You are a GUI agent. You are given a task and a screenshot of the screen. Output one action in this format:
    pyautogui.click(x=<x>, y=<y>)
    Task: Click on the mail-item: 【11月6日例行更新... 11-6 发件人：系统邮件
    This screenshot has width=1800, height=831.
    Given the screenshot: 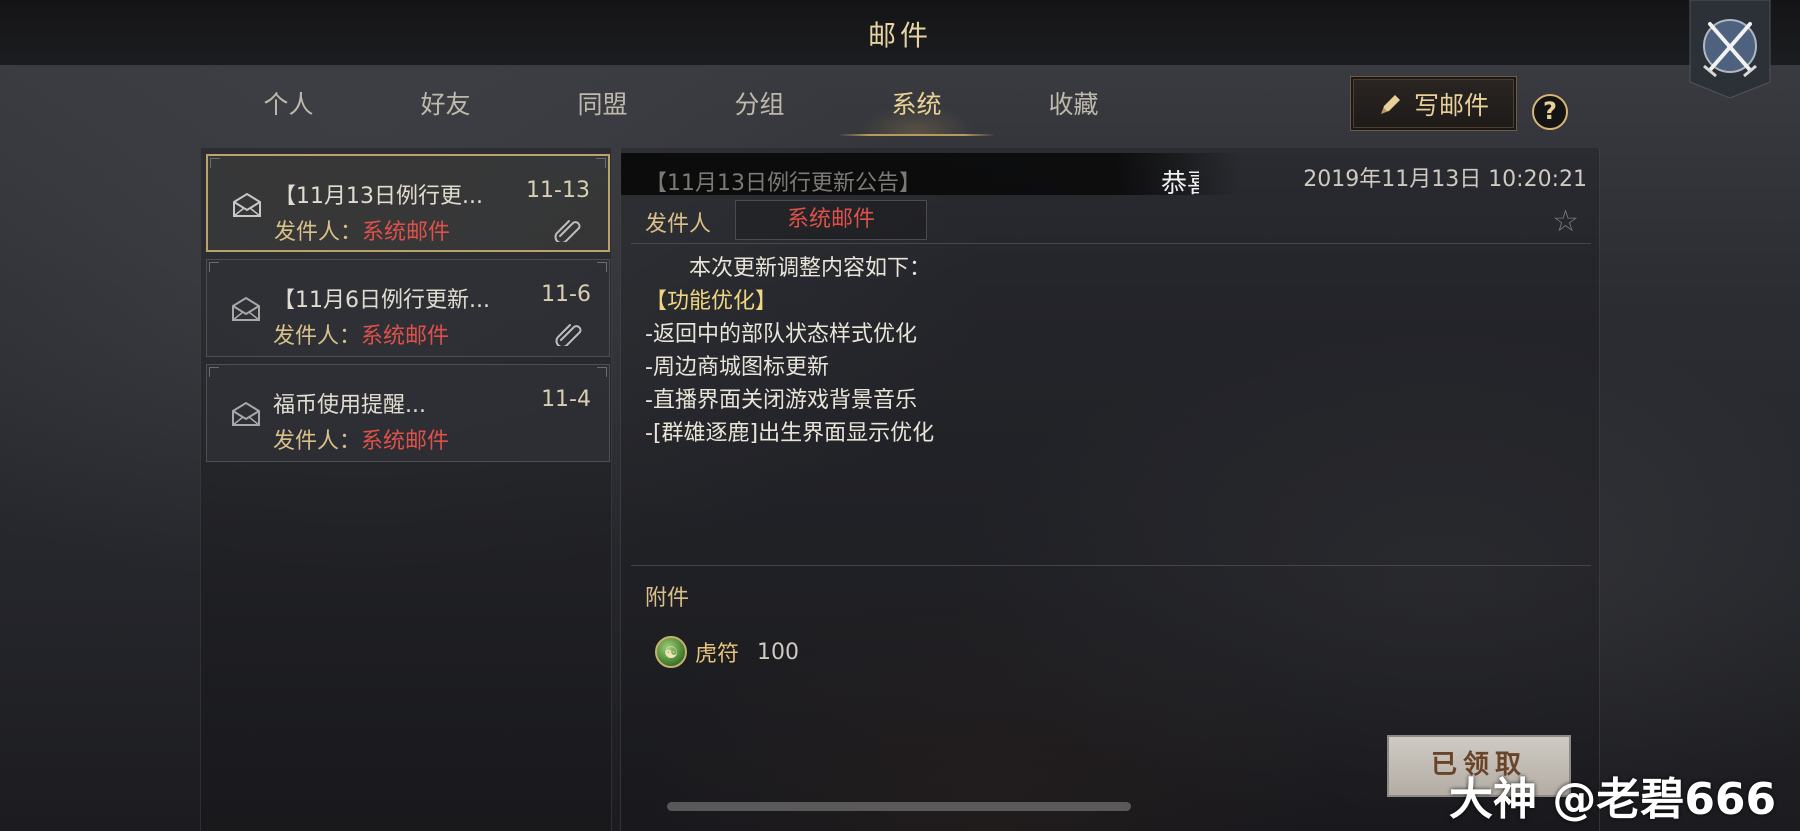 What is the action you would take?
    pyautogui.click(x=408, y=308)
    